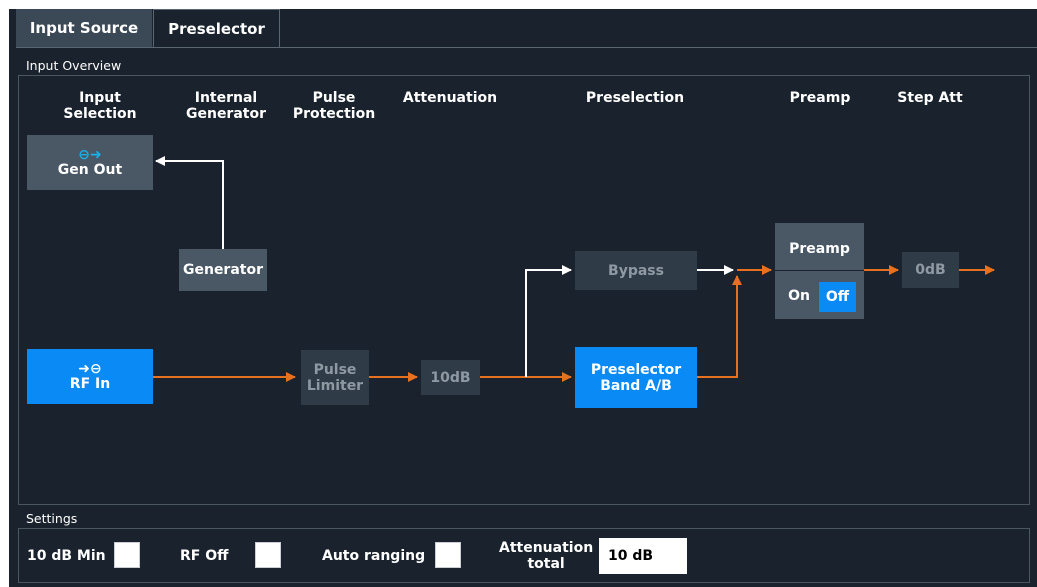 This screenshot has height=587, width=1037. Describe the element at coordinates (636, 377) in the screenshot. I see `preselector-band-block: Preselector Band A/B` at that location.